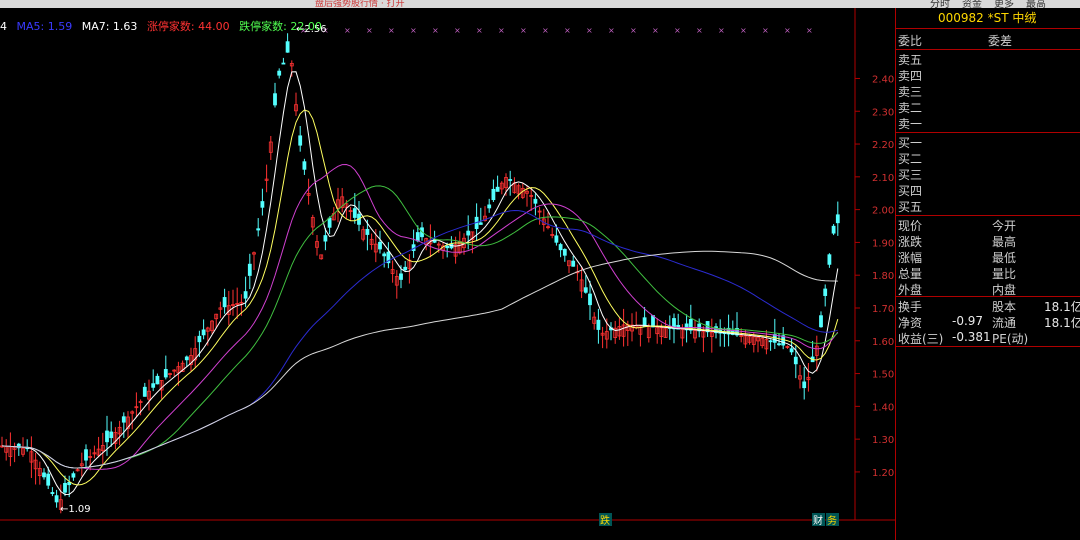 The image size is (1080, 540). Describe the element at coordinates (818, 520) in the screenshot. I see `event-marker: 财` at that location.